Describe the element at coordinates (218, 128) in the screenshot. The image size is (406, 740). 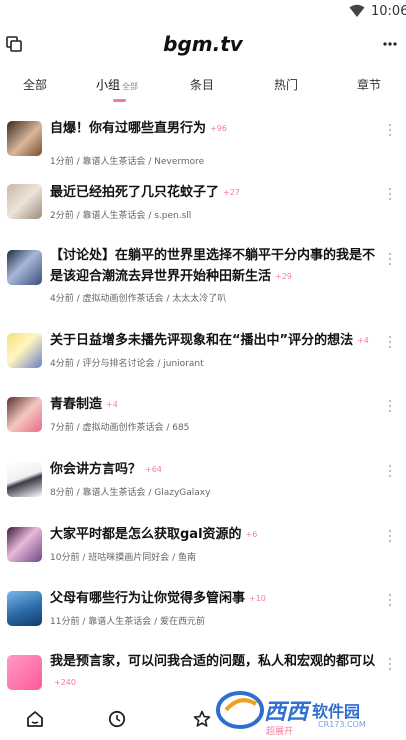
I see `reply-count: +96` at that location.